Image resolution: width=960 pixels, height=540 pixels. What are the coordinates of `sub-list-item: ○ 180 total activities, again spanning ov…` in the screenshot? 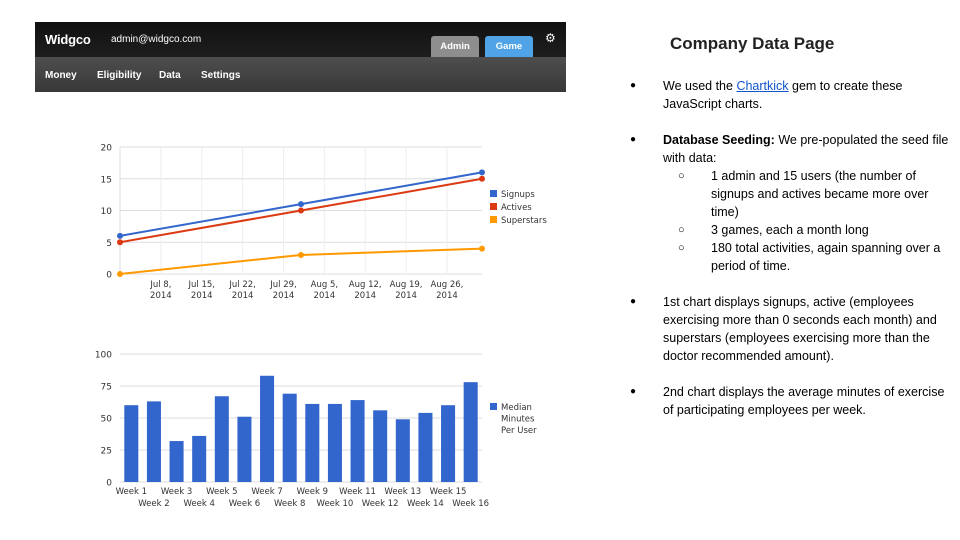 It's located at (806, 257).